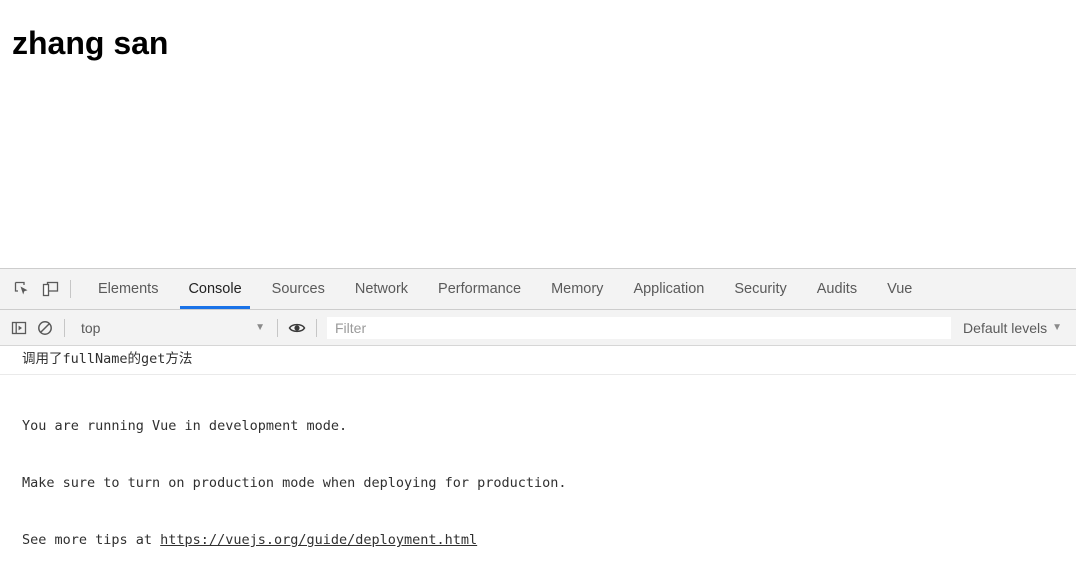 This screenshot has height=584, width=1076. Describe the element at coordinates (381, 289) in the screenshot. I see `tab-network: Network` at that location.